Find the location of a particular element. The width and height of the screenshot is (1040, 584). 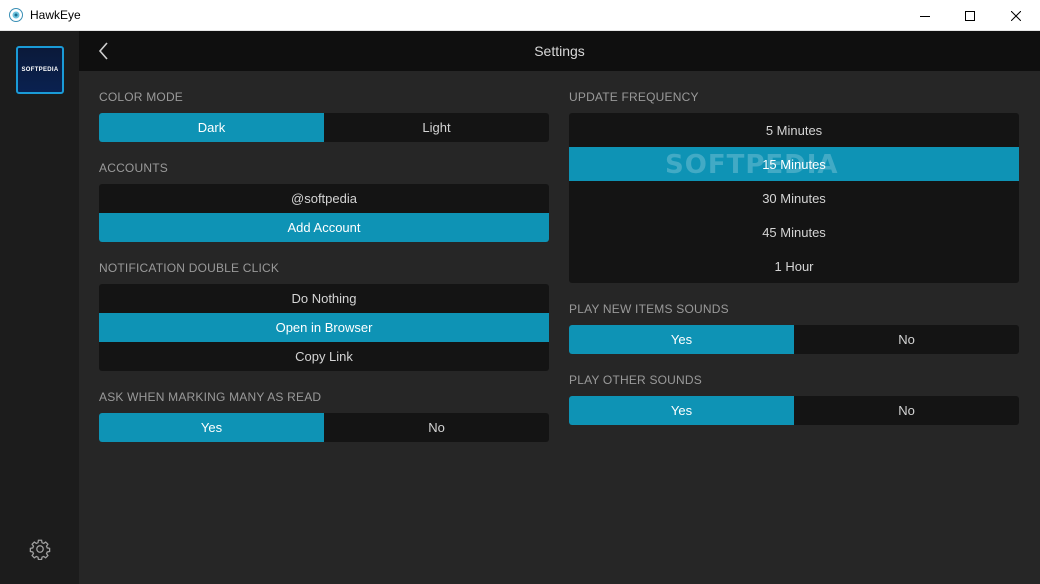

frequency-5-minutes-option: 5 Minutes is located at coordinates (794, 130).